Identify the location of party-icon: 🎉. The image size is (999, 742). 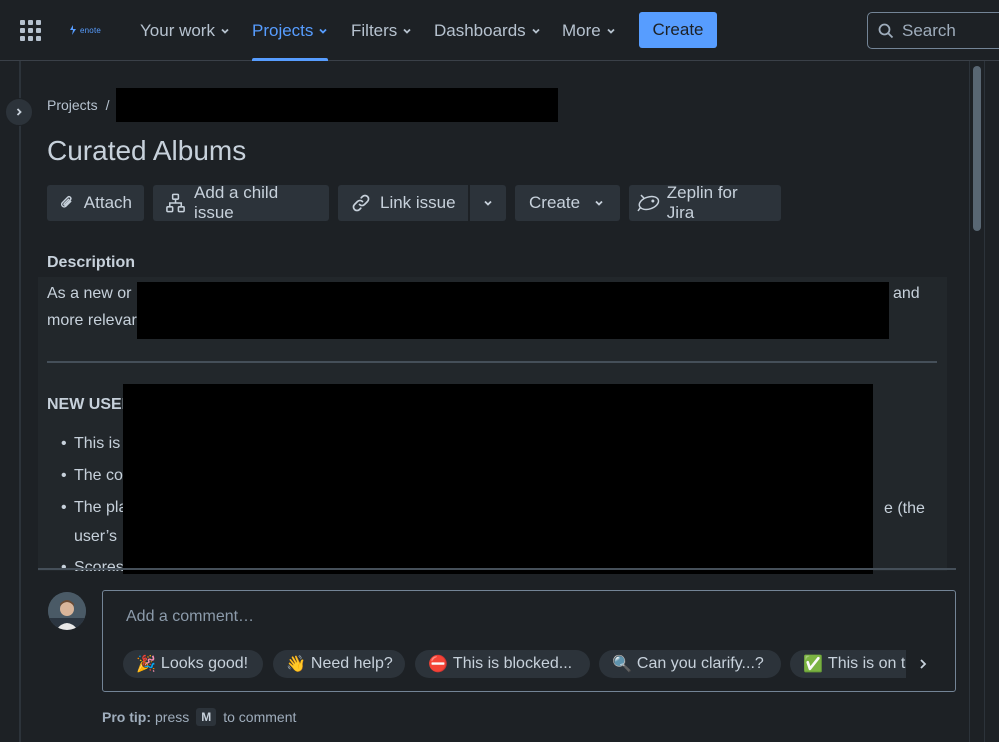
(146, 664).